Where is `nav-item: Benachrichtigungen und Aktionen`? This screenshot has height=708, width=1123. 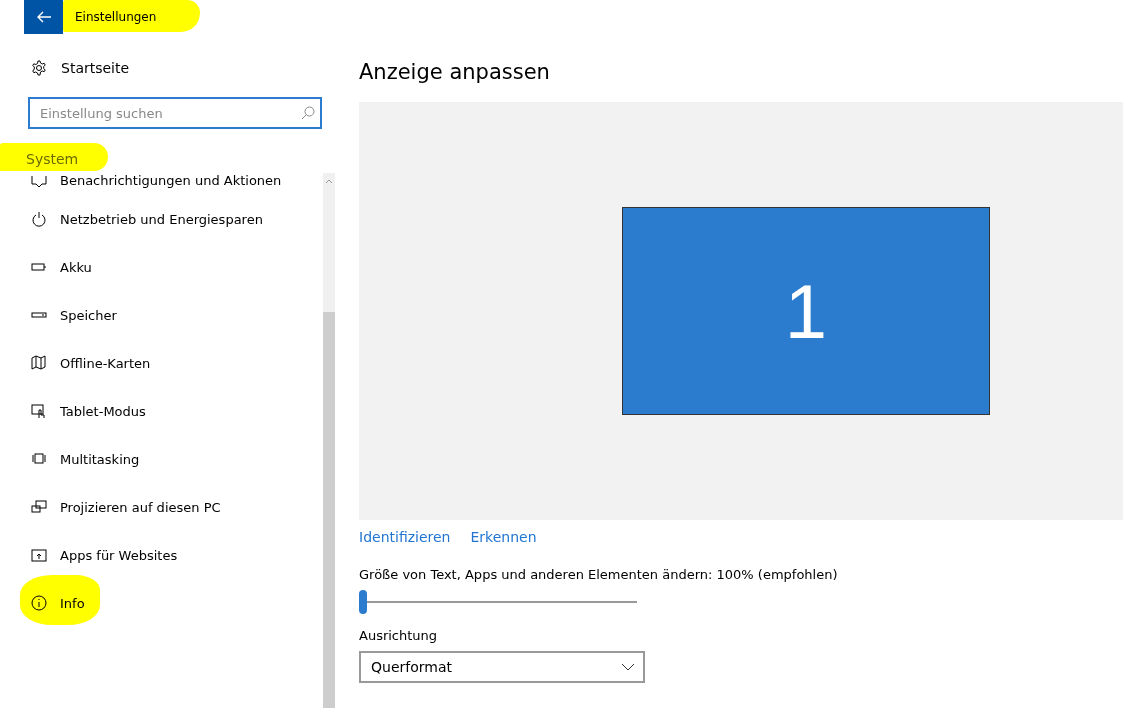
nav-item: Benachrichtigungen und Aktionen is located at coordinates (171, 180).